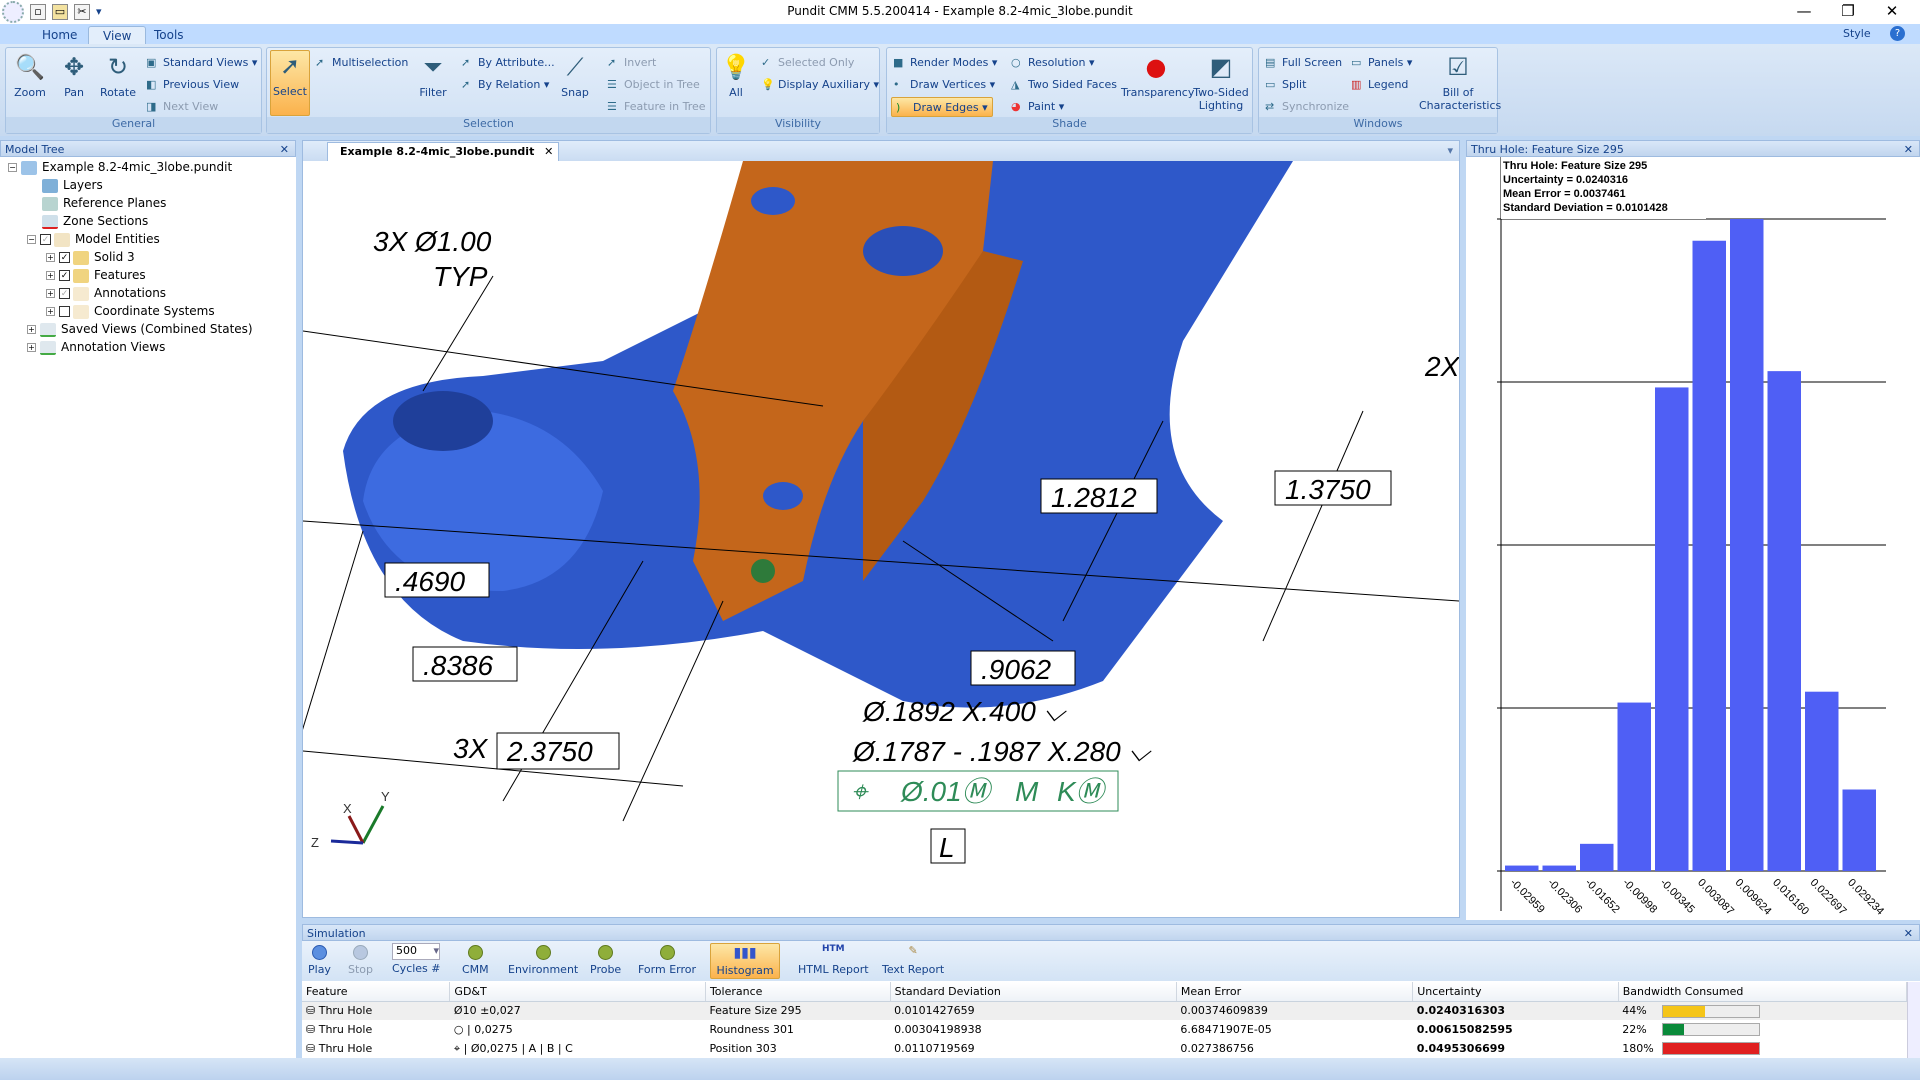 The height and width of the screenshot is (1080, 1920). Describe the element at coordinates (361, 63) in the screenshot. I see `multiselection-button: ➚ Multiselection` at that location.